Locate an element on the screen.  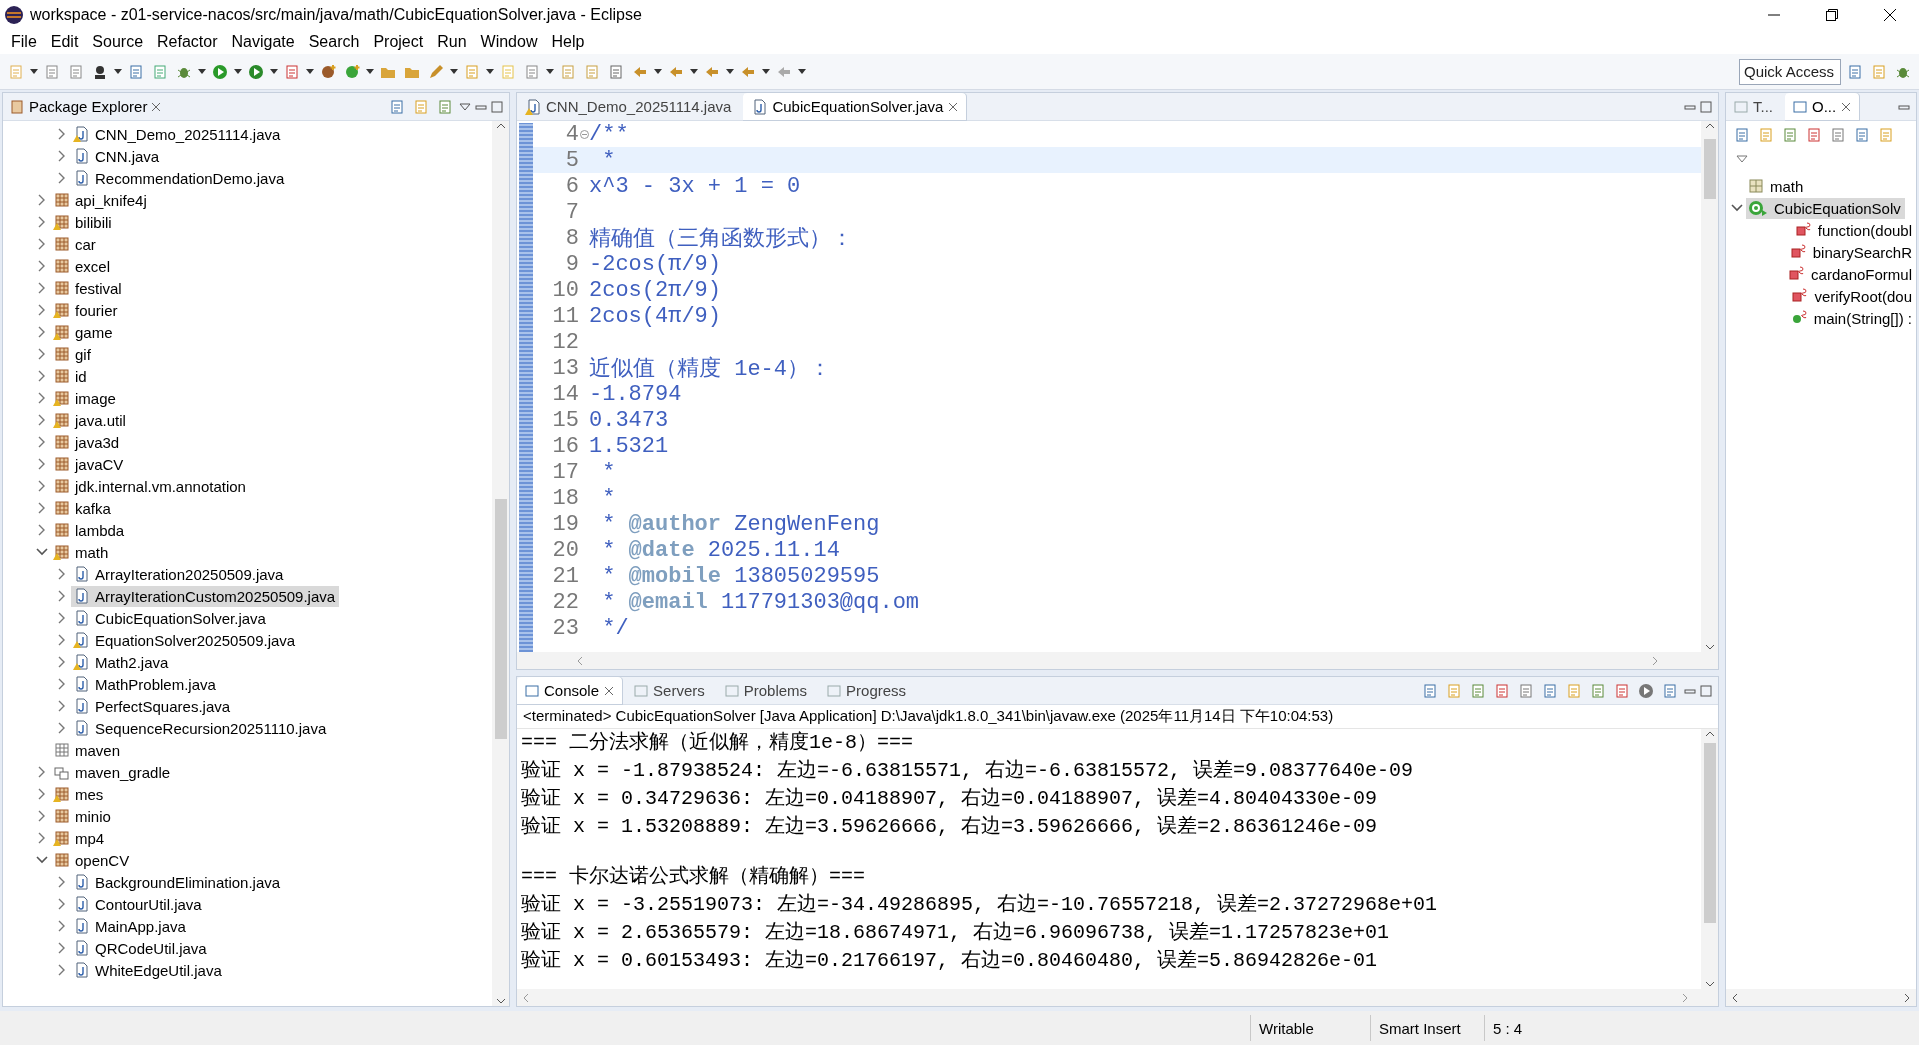
menu-item: Search is located at coordinates (334, 42).